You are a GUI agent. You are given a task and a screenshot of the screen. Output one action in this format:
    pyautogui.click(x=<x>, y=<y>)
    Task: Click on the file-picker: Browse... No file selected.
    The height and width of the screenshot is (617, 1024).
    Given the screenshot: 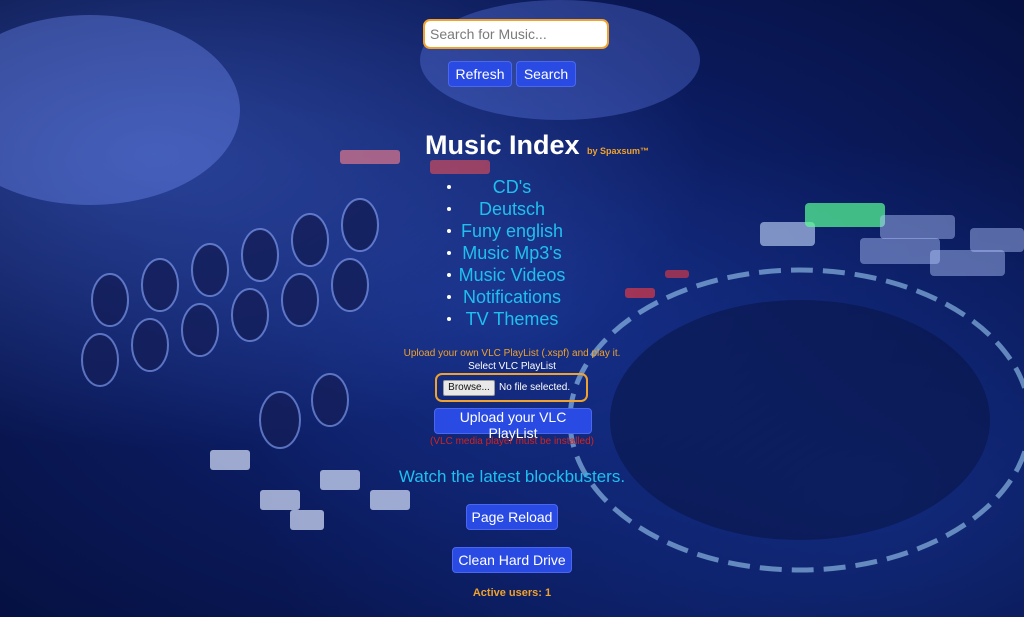 What is the action you would take?
    pyautogui.click(x=511, y=387)
    